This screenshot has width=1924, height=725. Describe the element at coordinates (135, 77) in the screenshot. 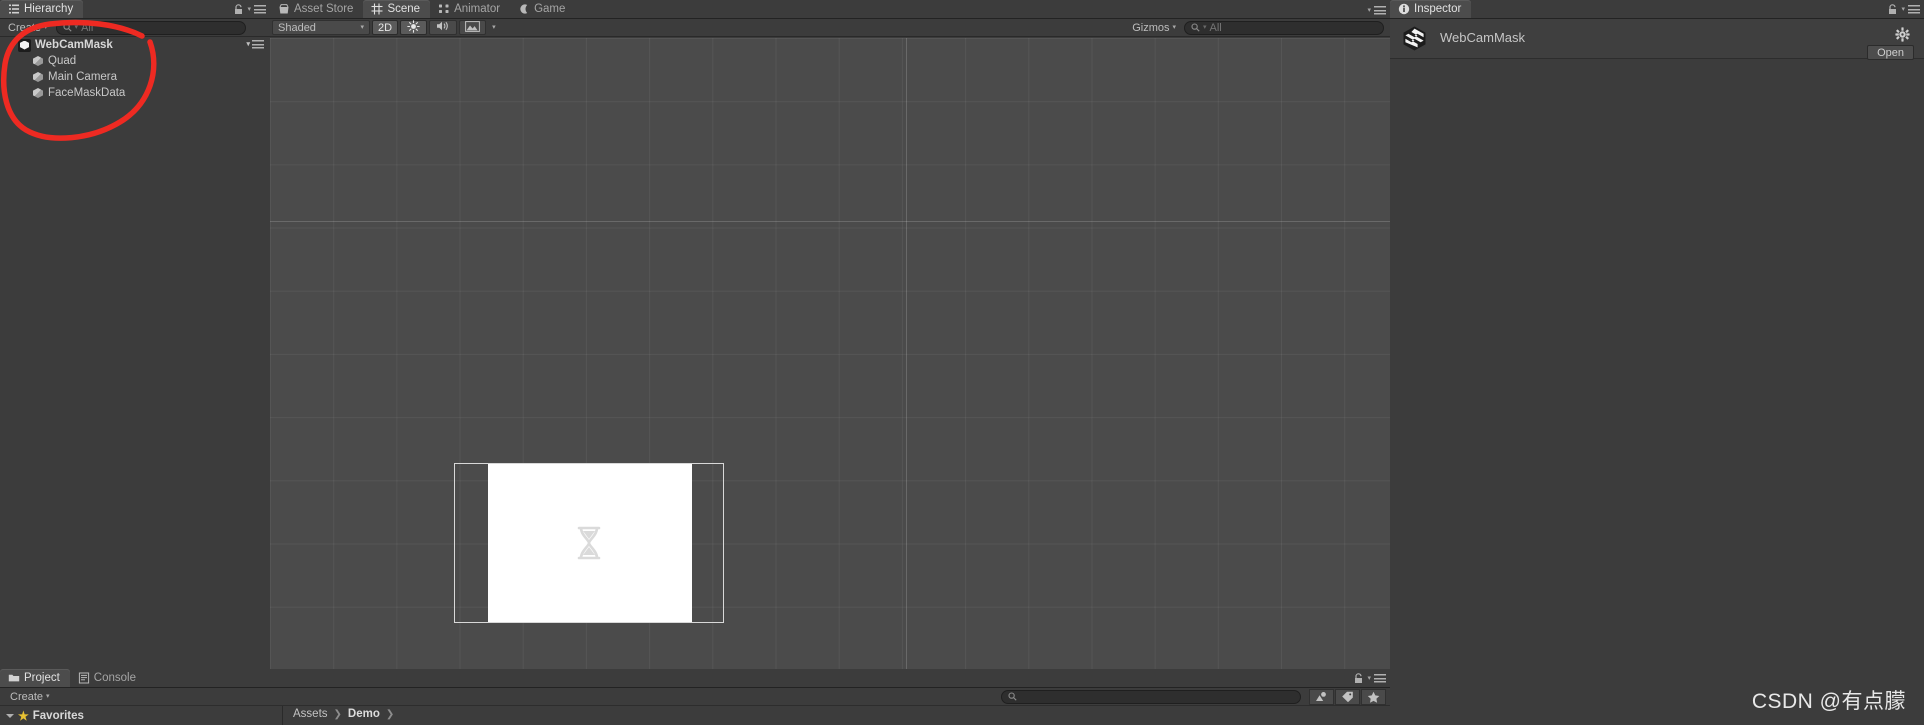

I see `hierarchy-item-main-camera: Main Camera` at that location.